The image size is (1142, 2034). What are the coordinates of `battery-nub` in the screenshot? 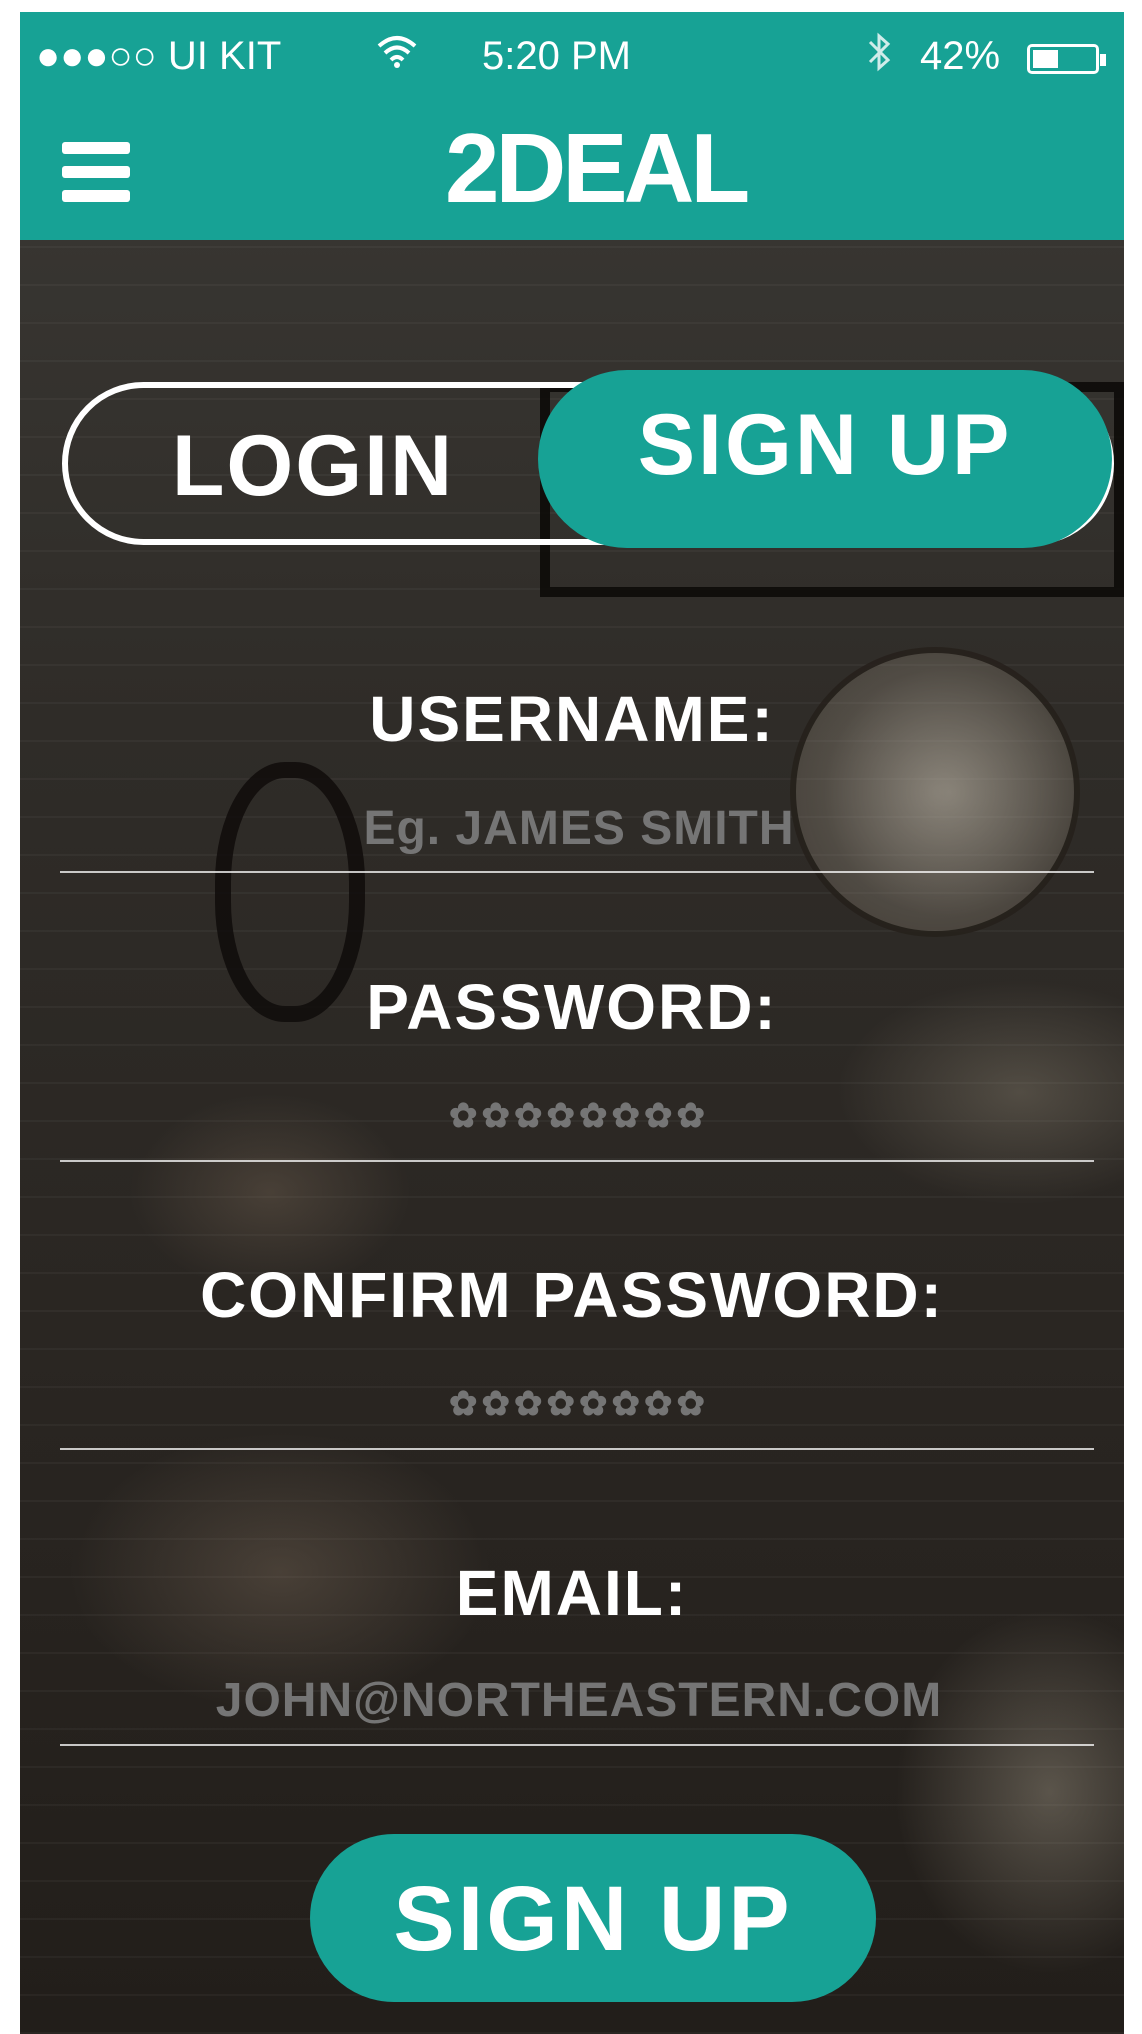 It's located at (1103, 60).